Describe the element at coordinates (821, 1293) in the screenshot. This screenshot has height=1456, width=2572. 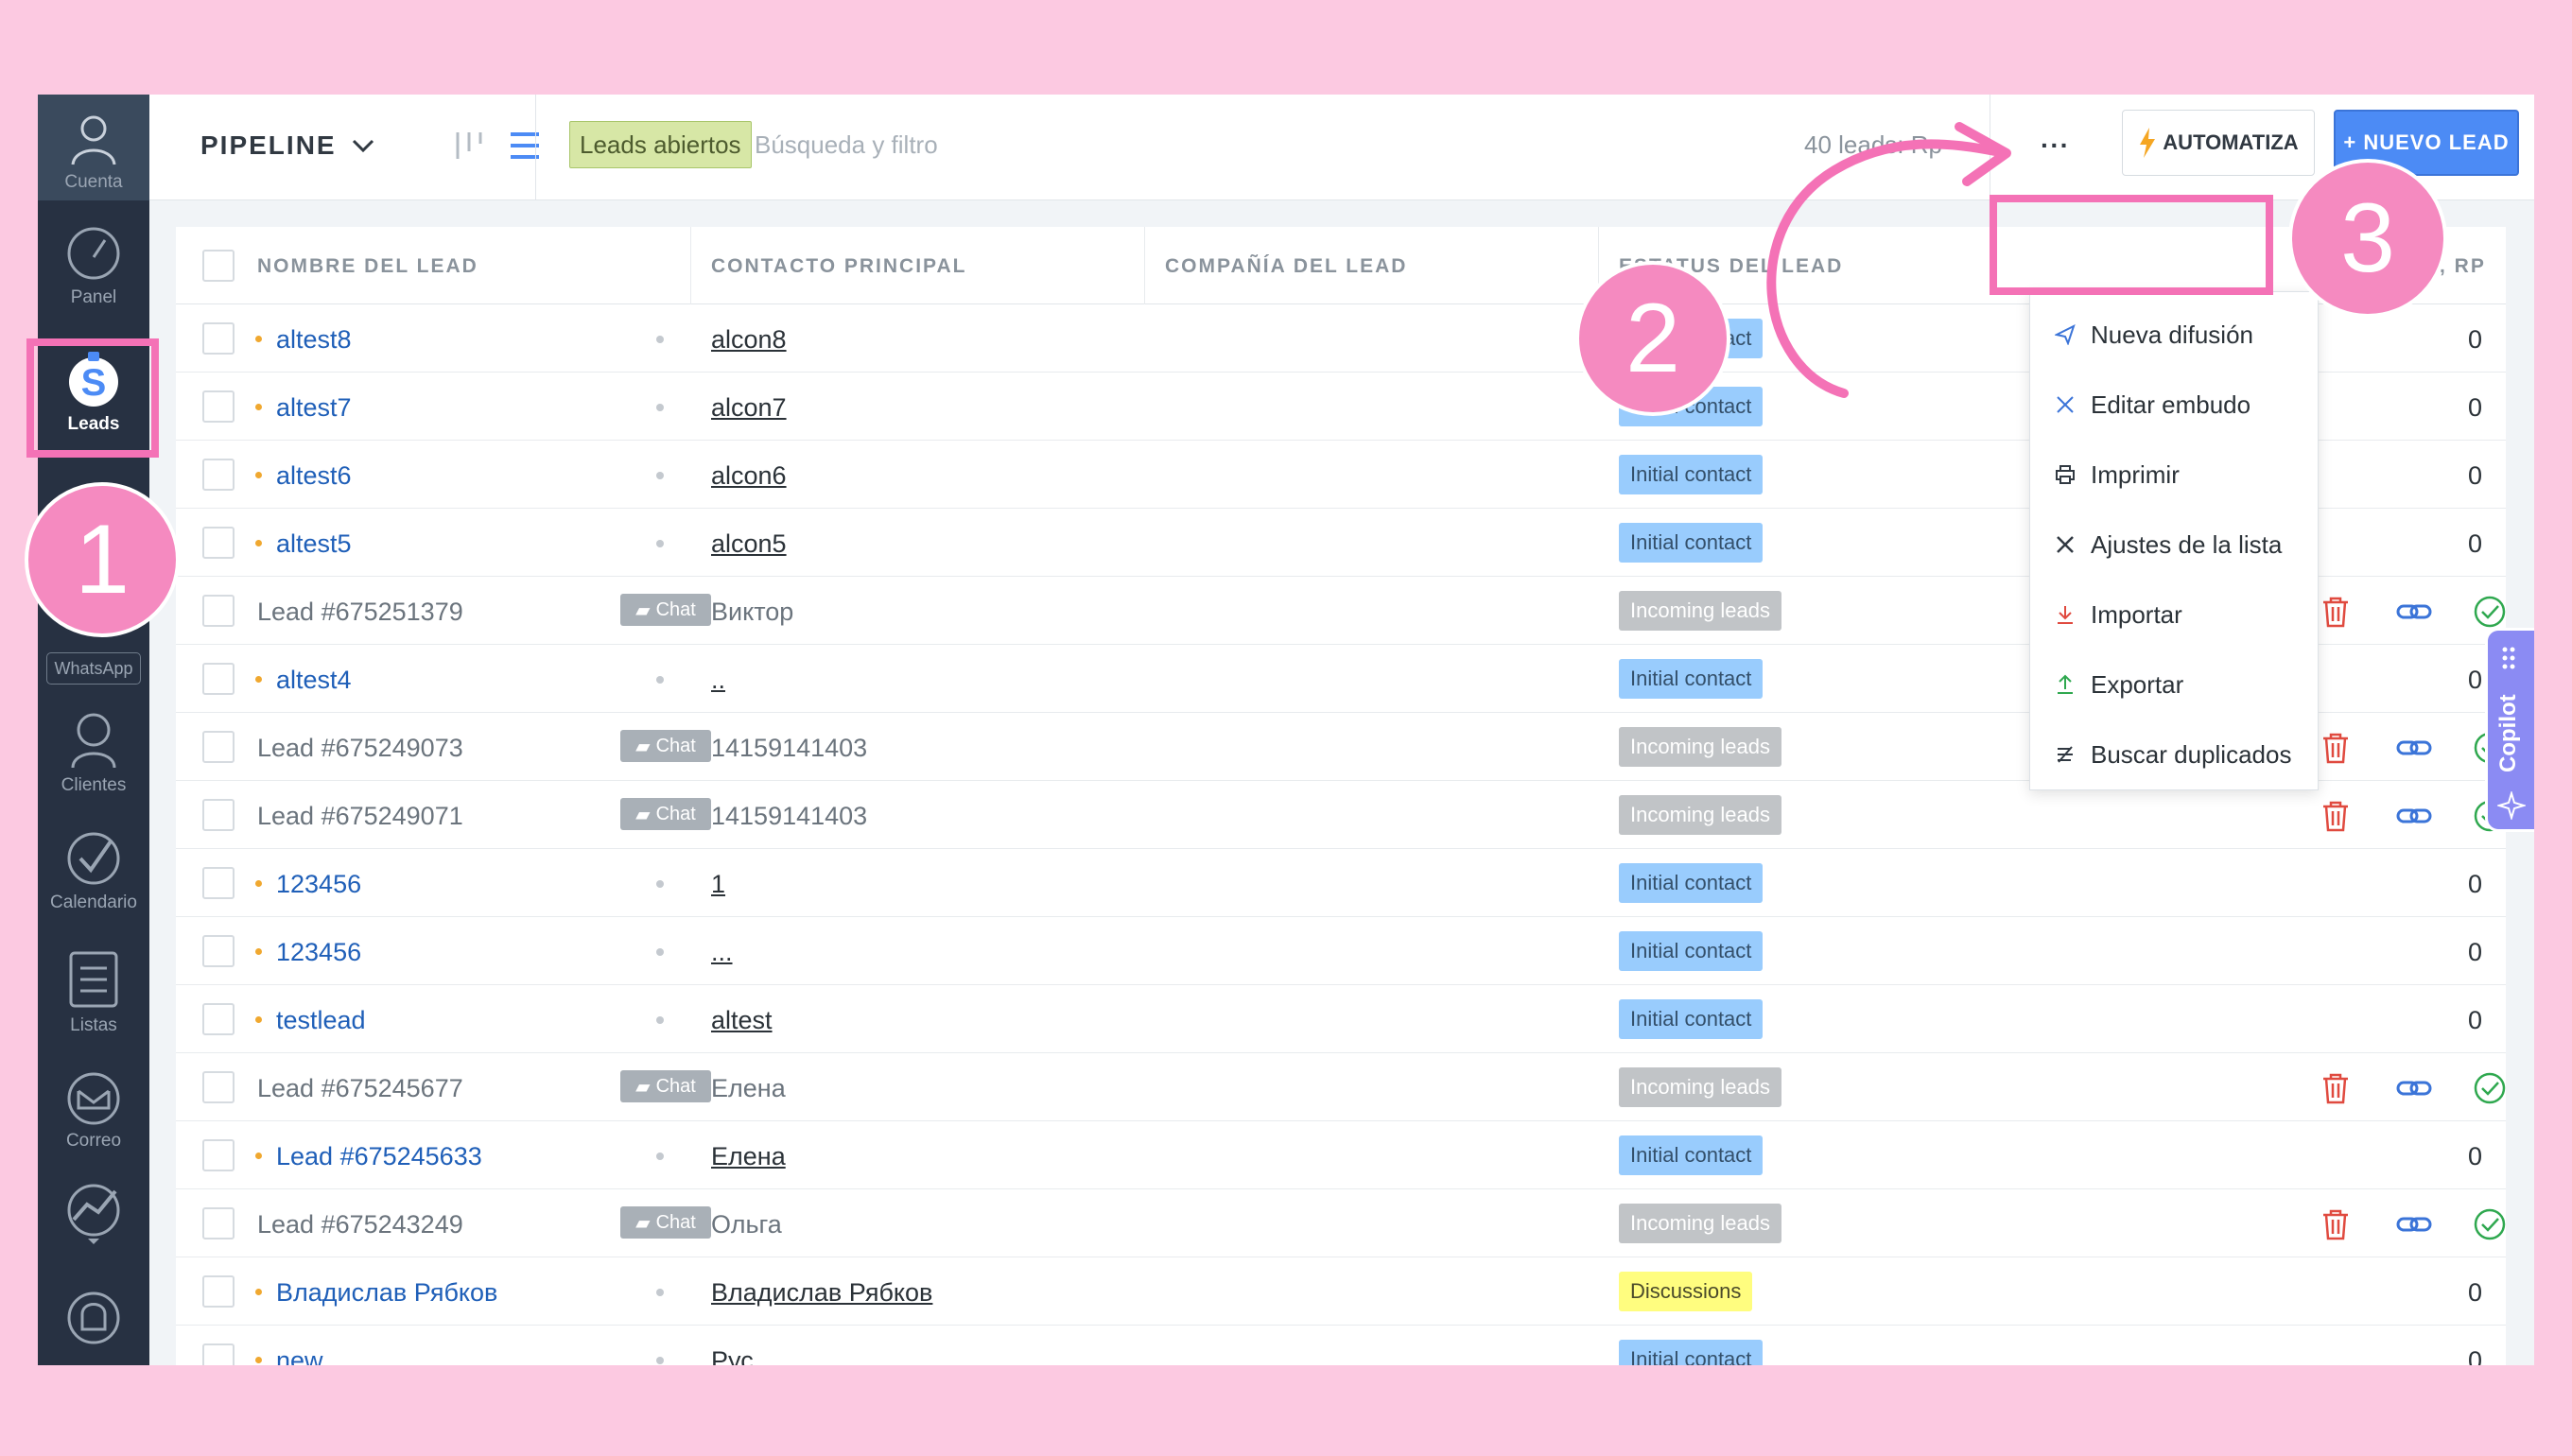
I see `contact-link: Владислав Рябков` at that location.